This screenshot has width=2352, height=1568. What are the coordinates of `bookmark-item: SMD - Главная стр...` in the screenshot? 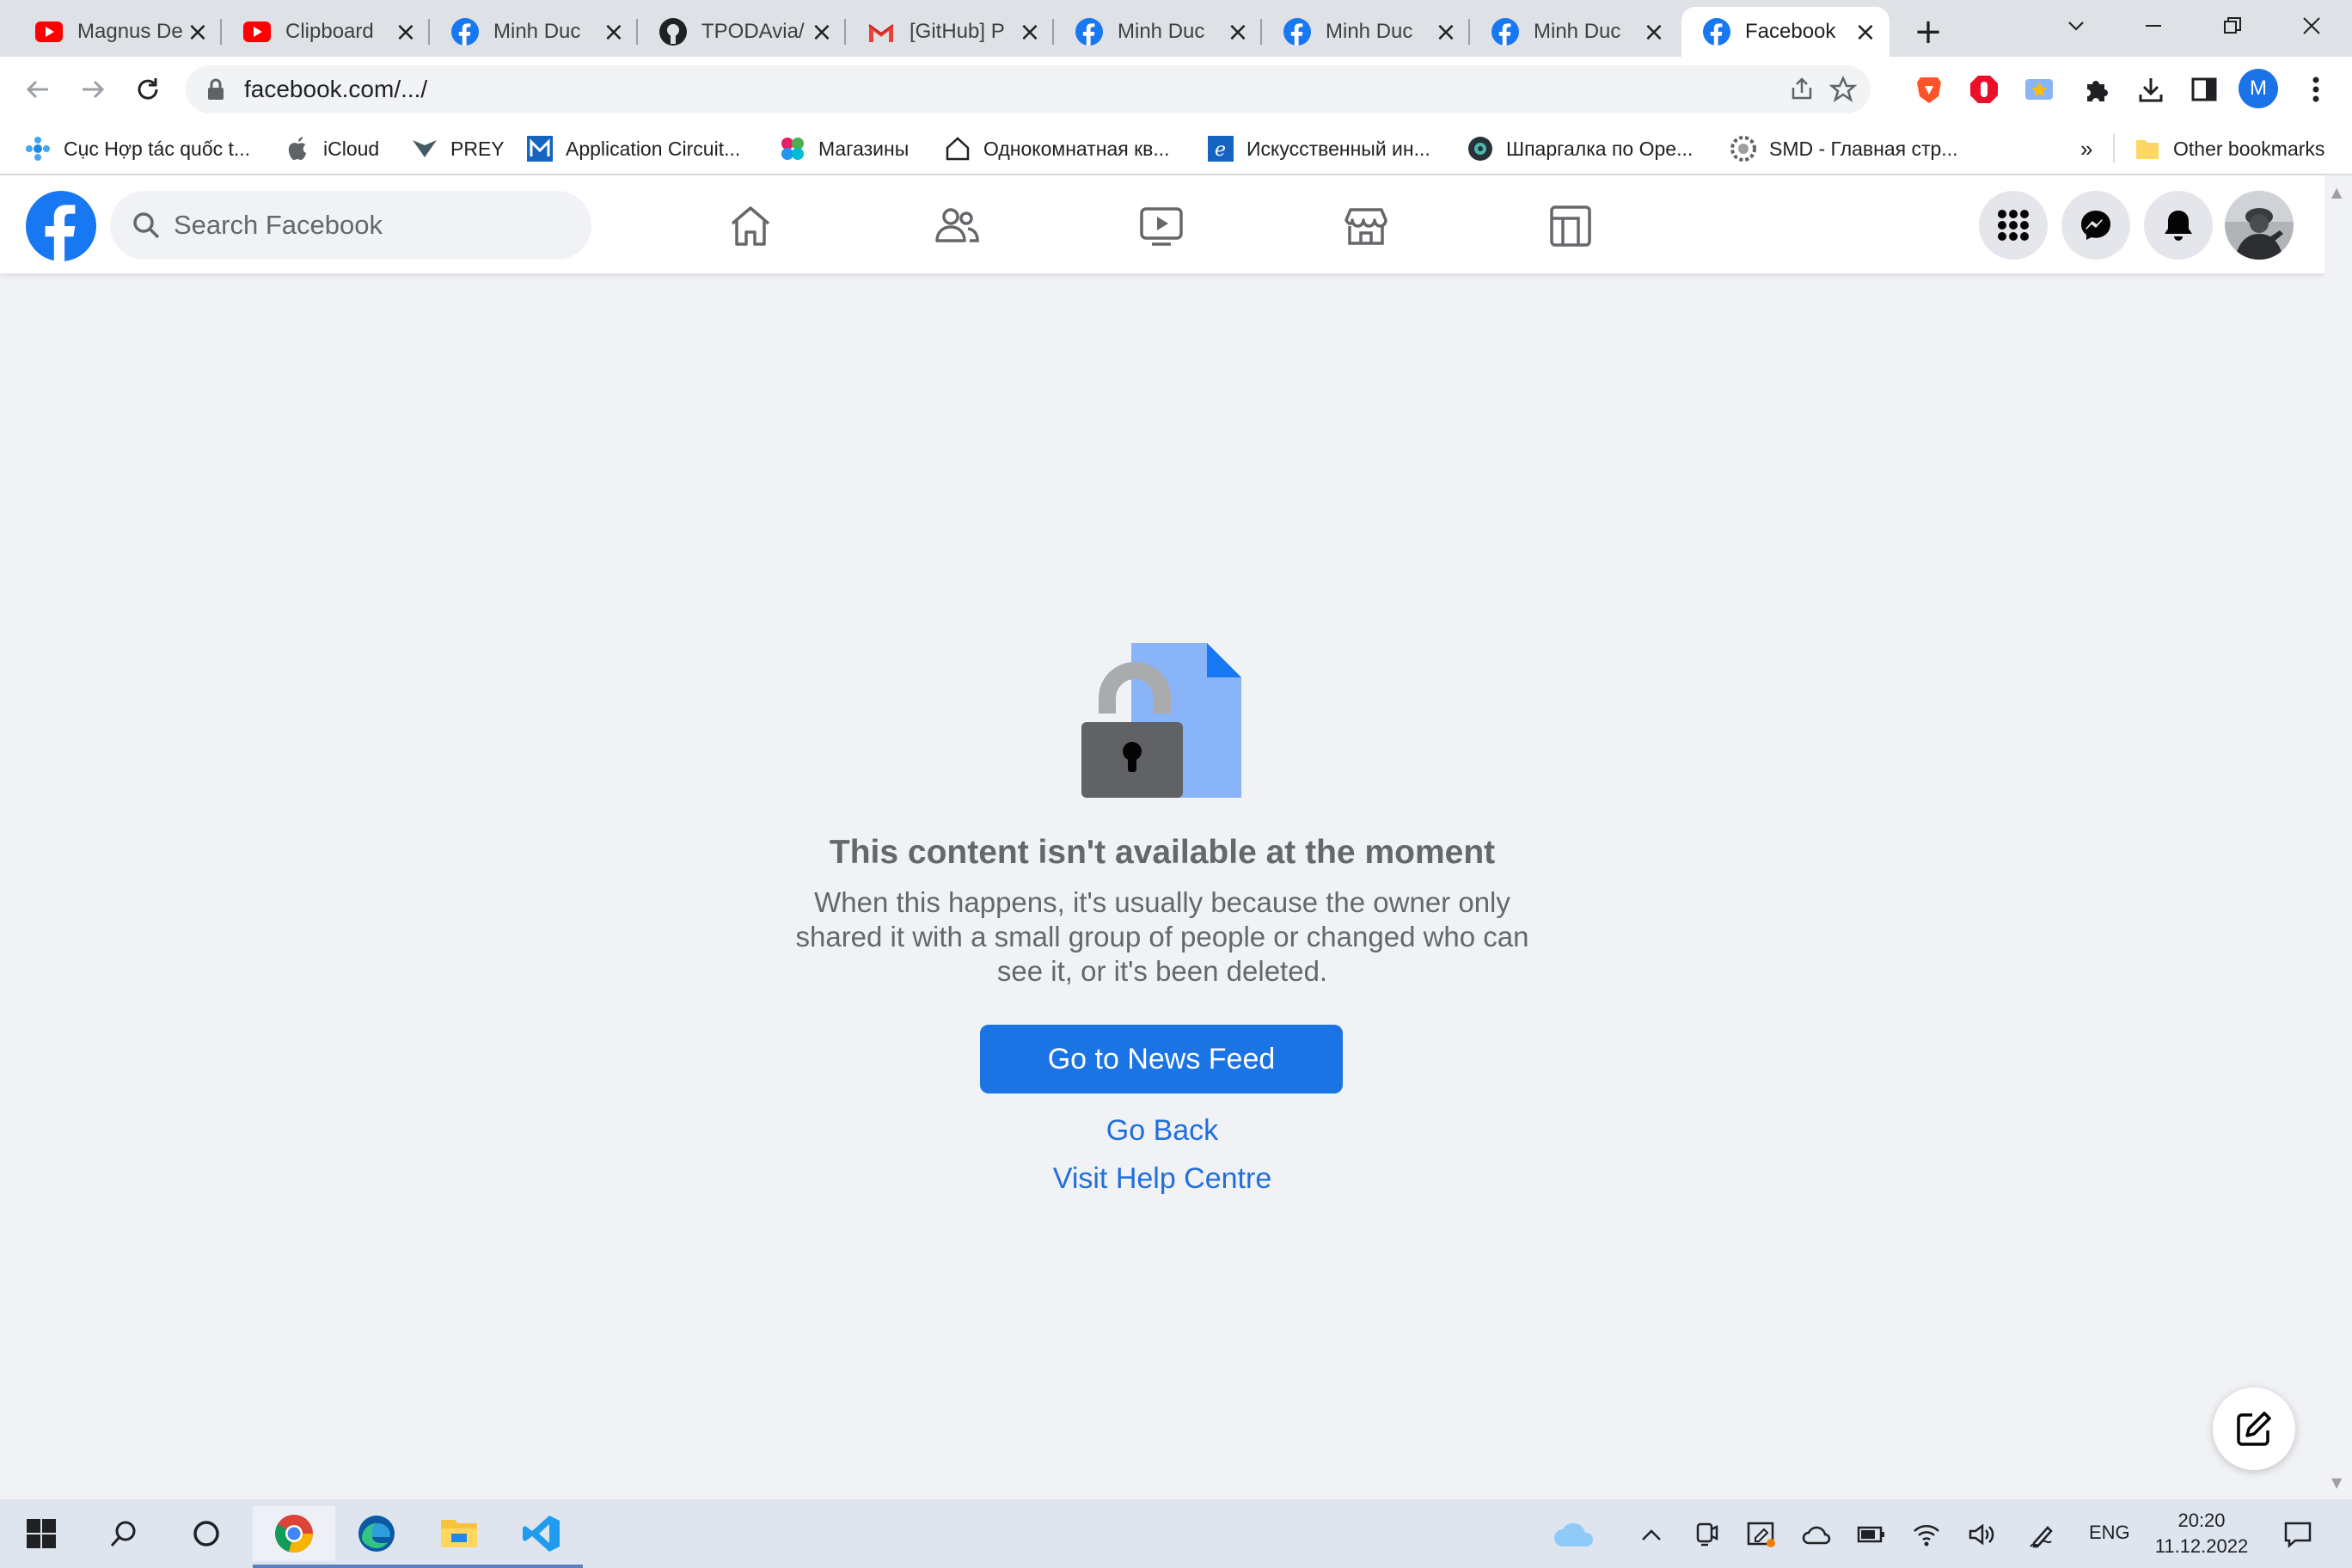 It's located at (1843, 148).